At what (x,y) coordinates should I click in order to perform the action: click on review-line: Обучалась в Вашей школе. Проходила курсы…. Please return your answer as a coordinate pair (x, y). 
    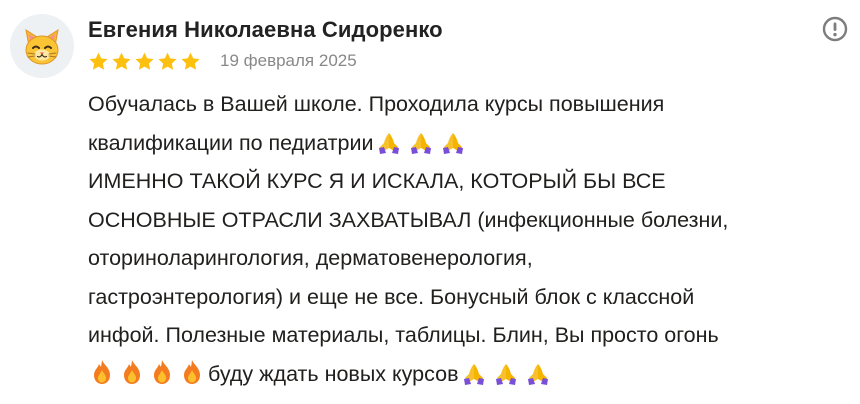
    Looking at the image, I should click on (376, 104).